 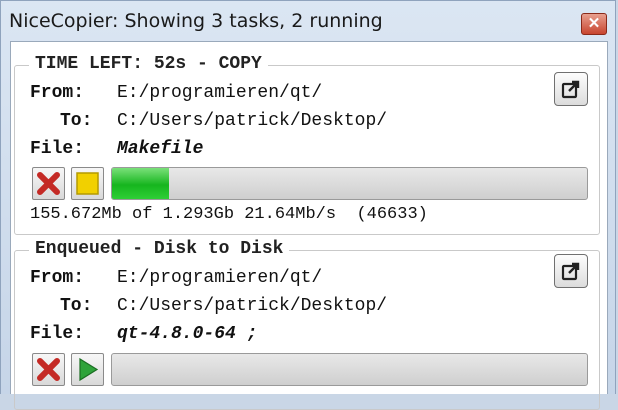 I want to click on pause-button, so click(x=87, y=183).